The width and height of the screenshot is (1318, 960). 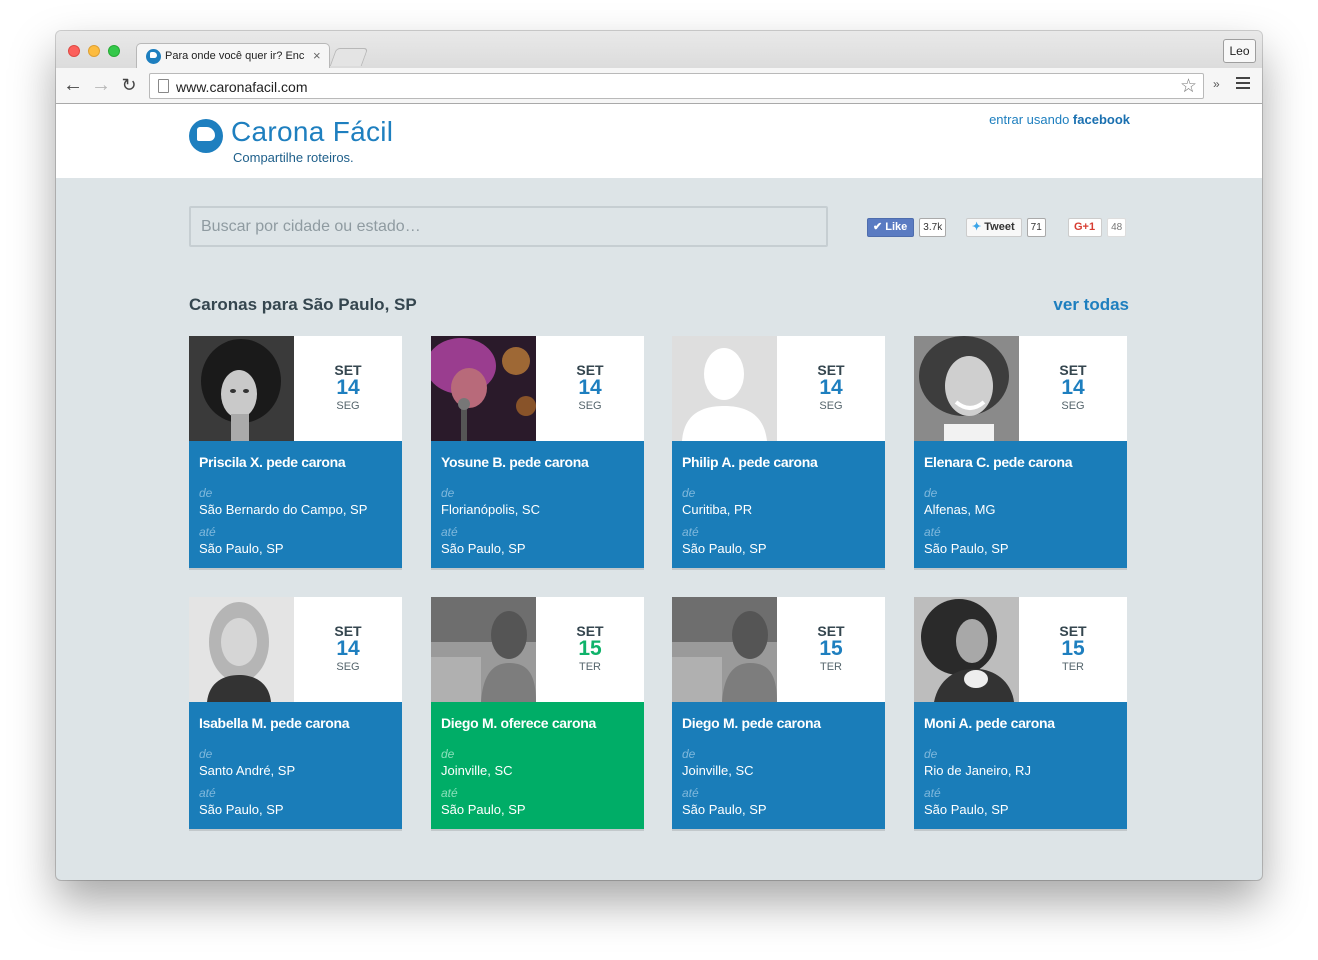 I want to click on ride-title: Moni A. pede carona, so click(x=989, y=723).